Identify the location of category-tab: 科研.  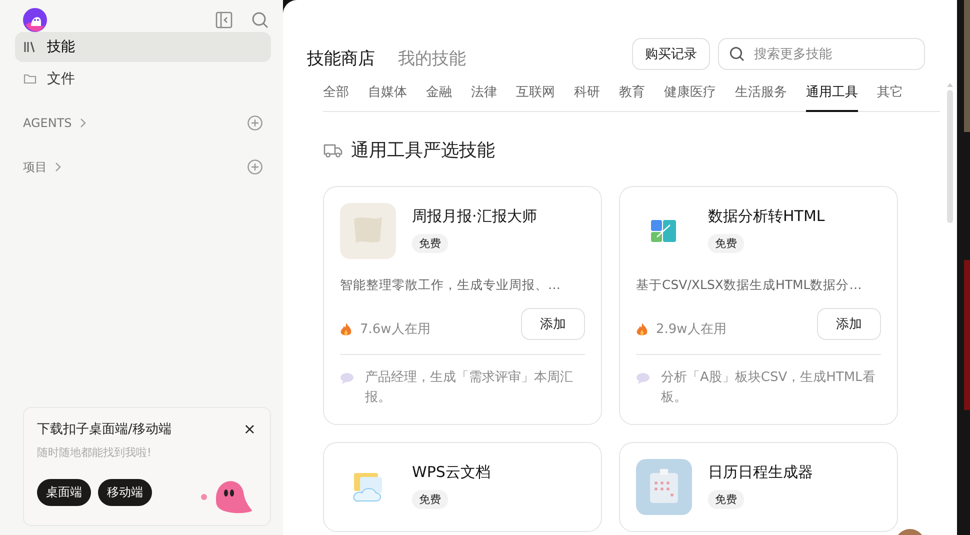
(587, 97).